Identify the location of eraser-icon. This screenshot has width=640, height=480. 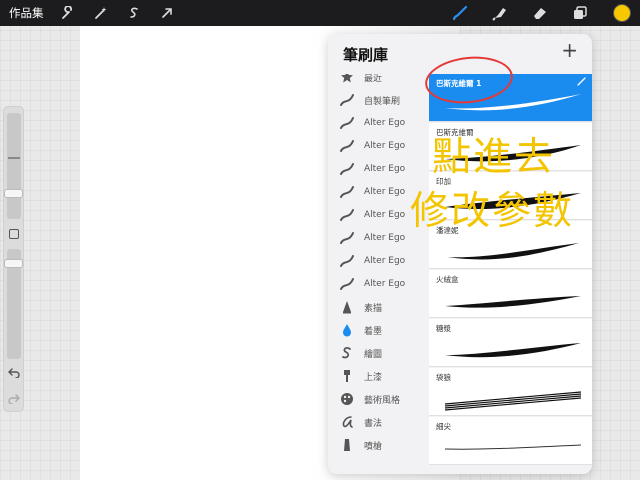
(540, 13).